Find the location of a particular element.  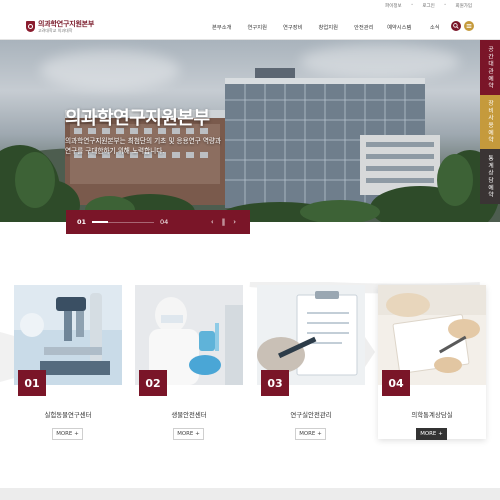

slide-progress-track is located at coordinates (123, 222).